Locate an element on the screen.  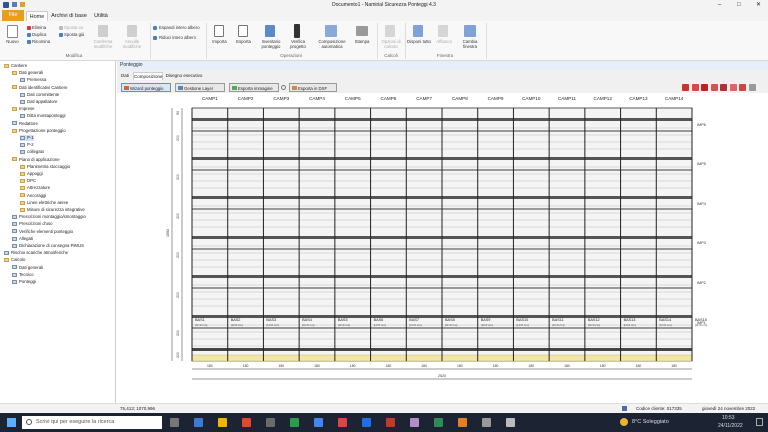
tree-item: Linee elettriche aeree is located at coordinates (44, 203).